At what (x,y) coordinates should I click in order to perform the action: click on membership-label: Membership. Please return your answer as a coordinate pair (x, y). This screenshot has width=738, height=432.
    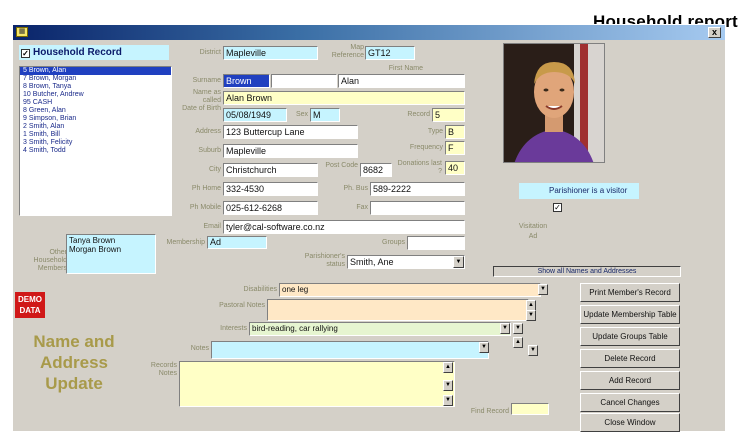
    Looking at the image, I should click on (185, 242).